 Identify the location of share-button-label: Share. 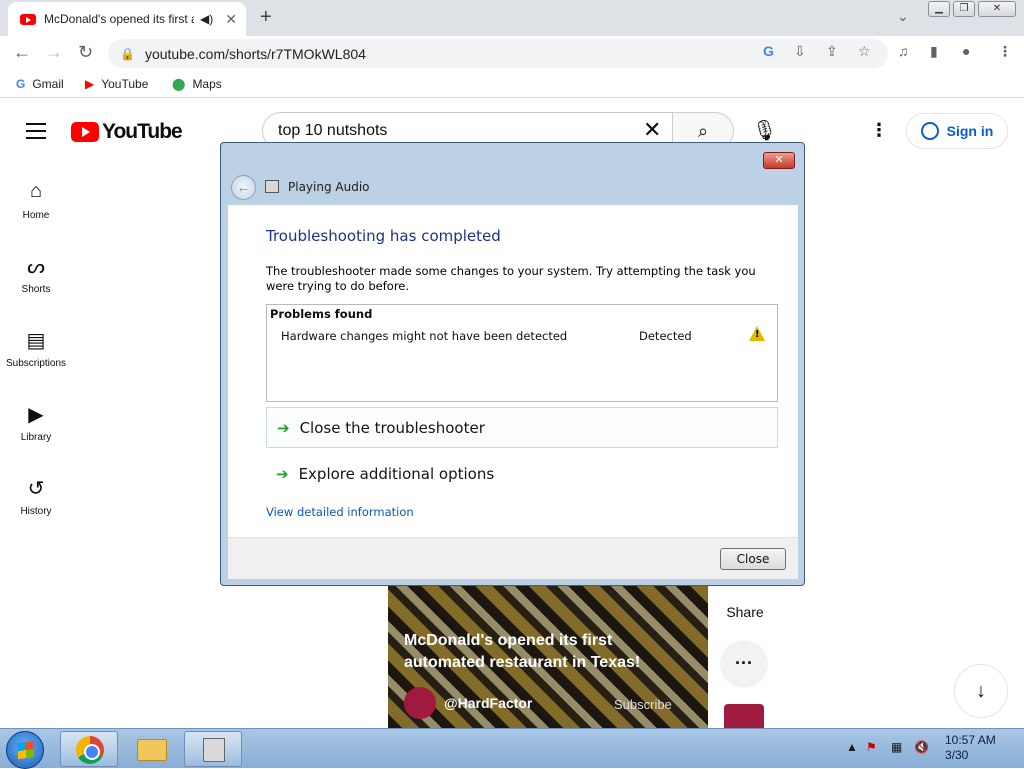
(745, 612).